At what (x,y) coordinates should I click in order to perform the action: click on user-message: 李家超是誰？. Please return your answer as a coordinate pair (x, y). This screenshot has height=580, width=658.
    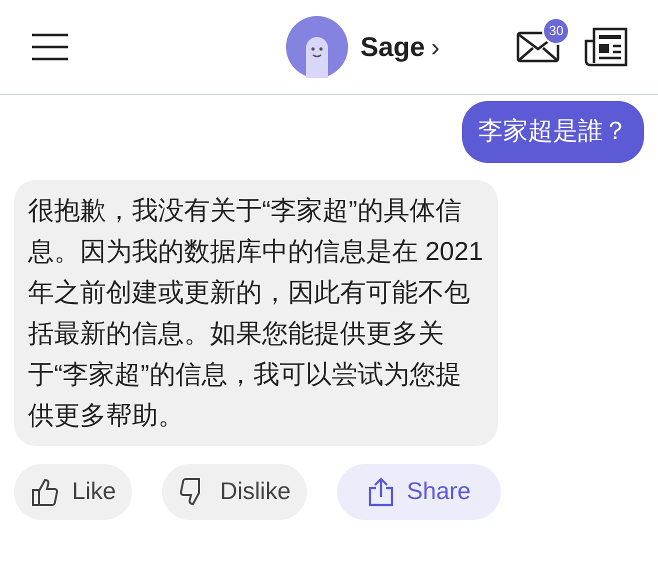
    Looking at the image, I should click on (553, 131).